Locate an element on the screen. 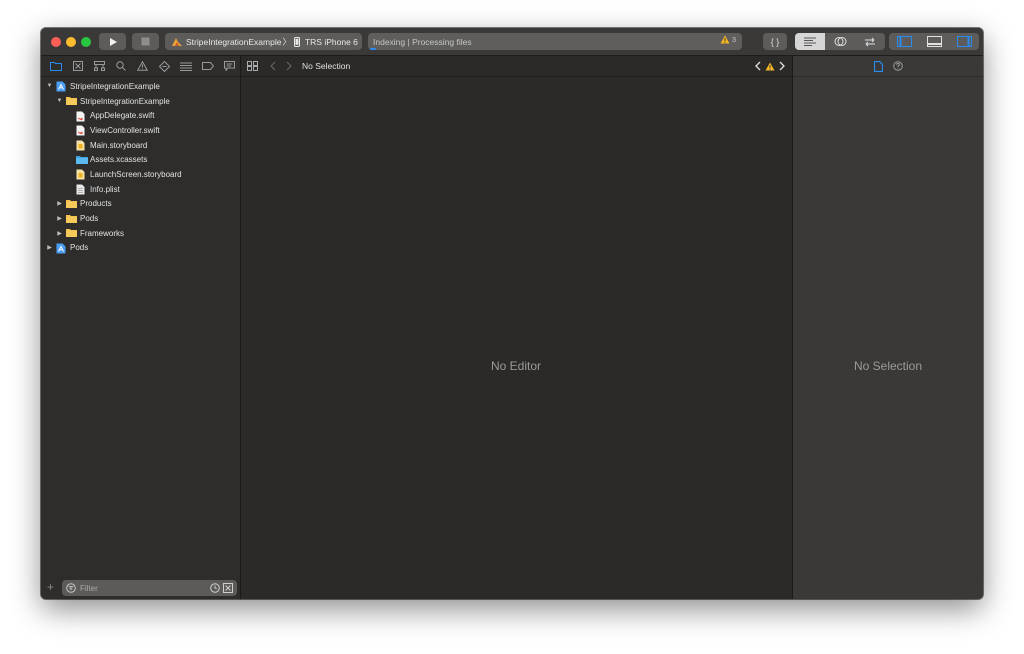 The image size is (1024, 654). debug-gauge-icon is located at coordinates (185, 66).